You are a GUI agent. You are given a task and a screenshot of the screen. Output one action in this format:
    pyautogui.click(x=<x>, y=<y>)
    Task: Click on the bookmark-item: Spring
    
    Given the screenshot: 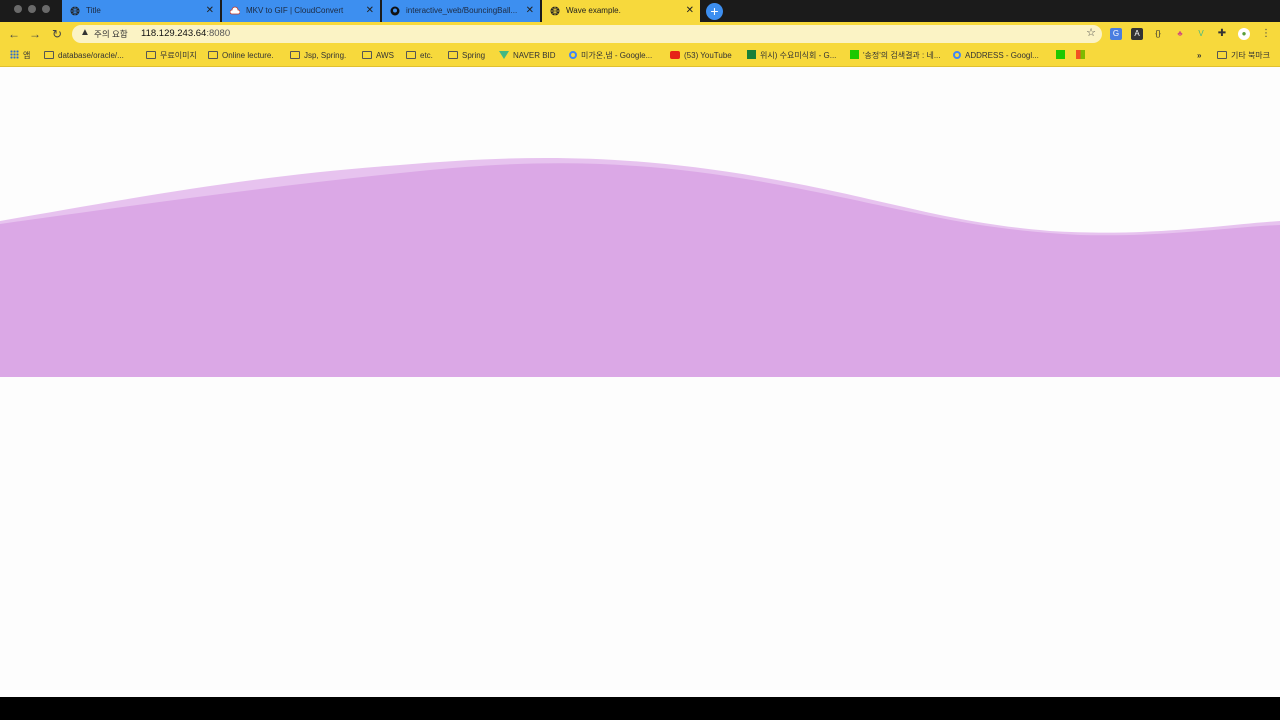 What is the action you would take?
    pyautogui.click(x=466, y=56)
    